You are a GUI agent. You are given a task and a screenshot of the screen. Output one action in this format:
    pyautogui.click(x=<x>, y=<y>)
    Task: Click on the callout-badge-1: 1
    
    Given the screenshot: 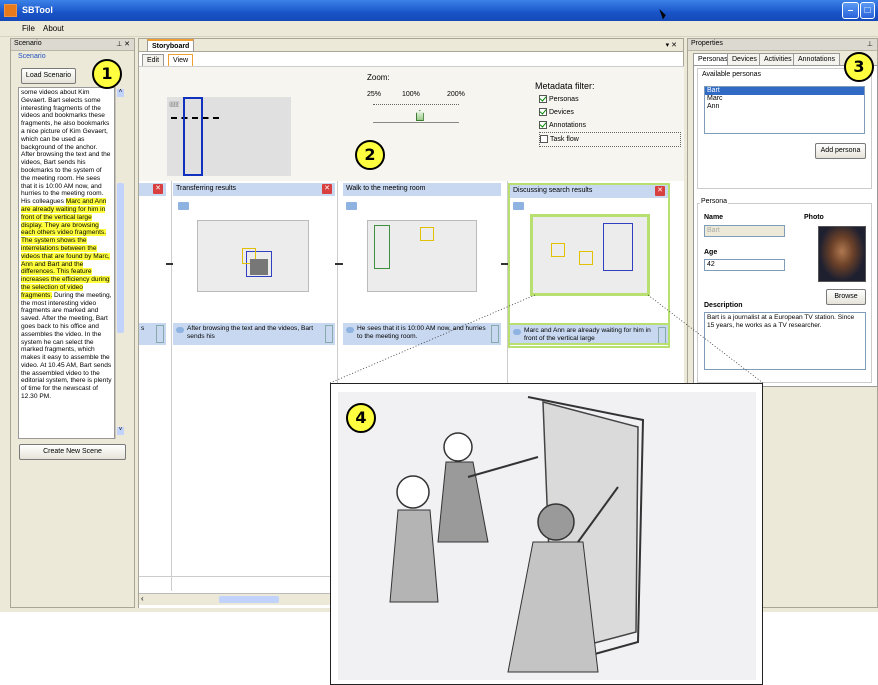 What is the action you would take?
    pyautogui.click(x=107, y=74)
    